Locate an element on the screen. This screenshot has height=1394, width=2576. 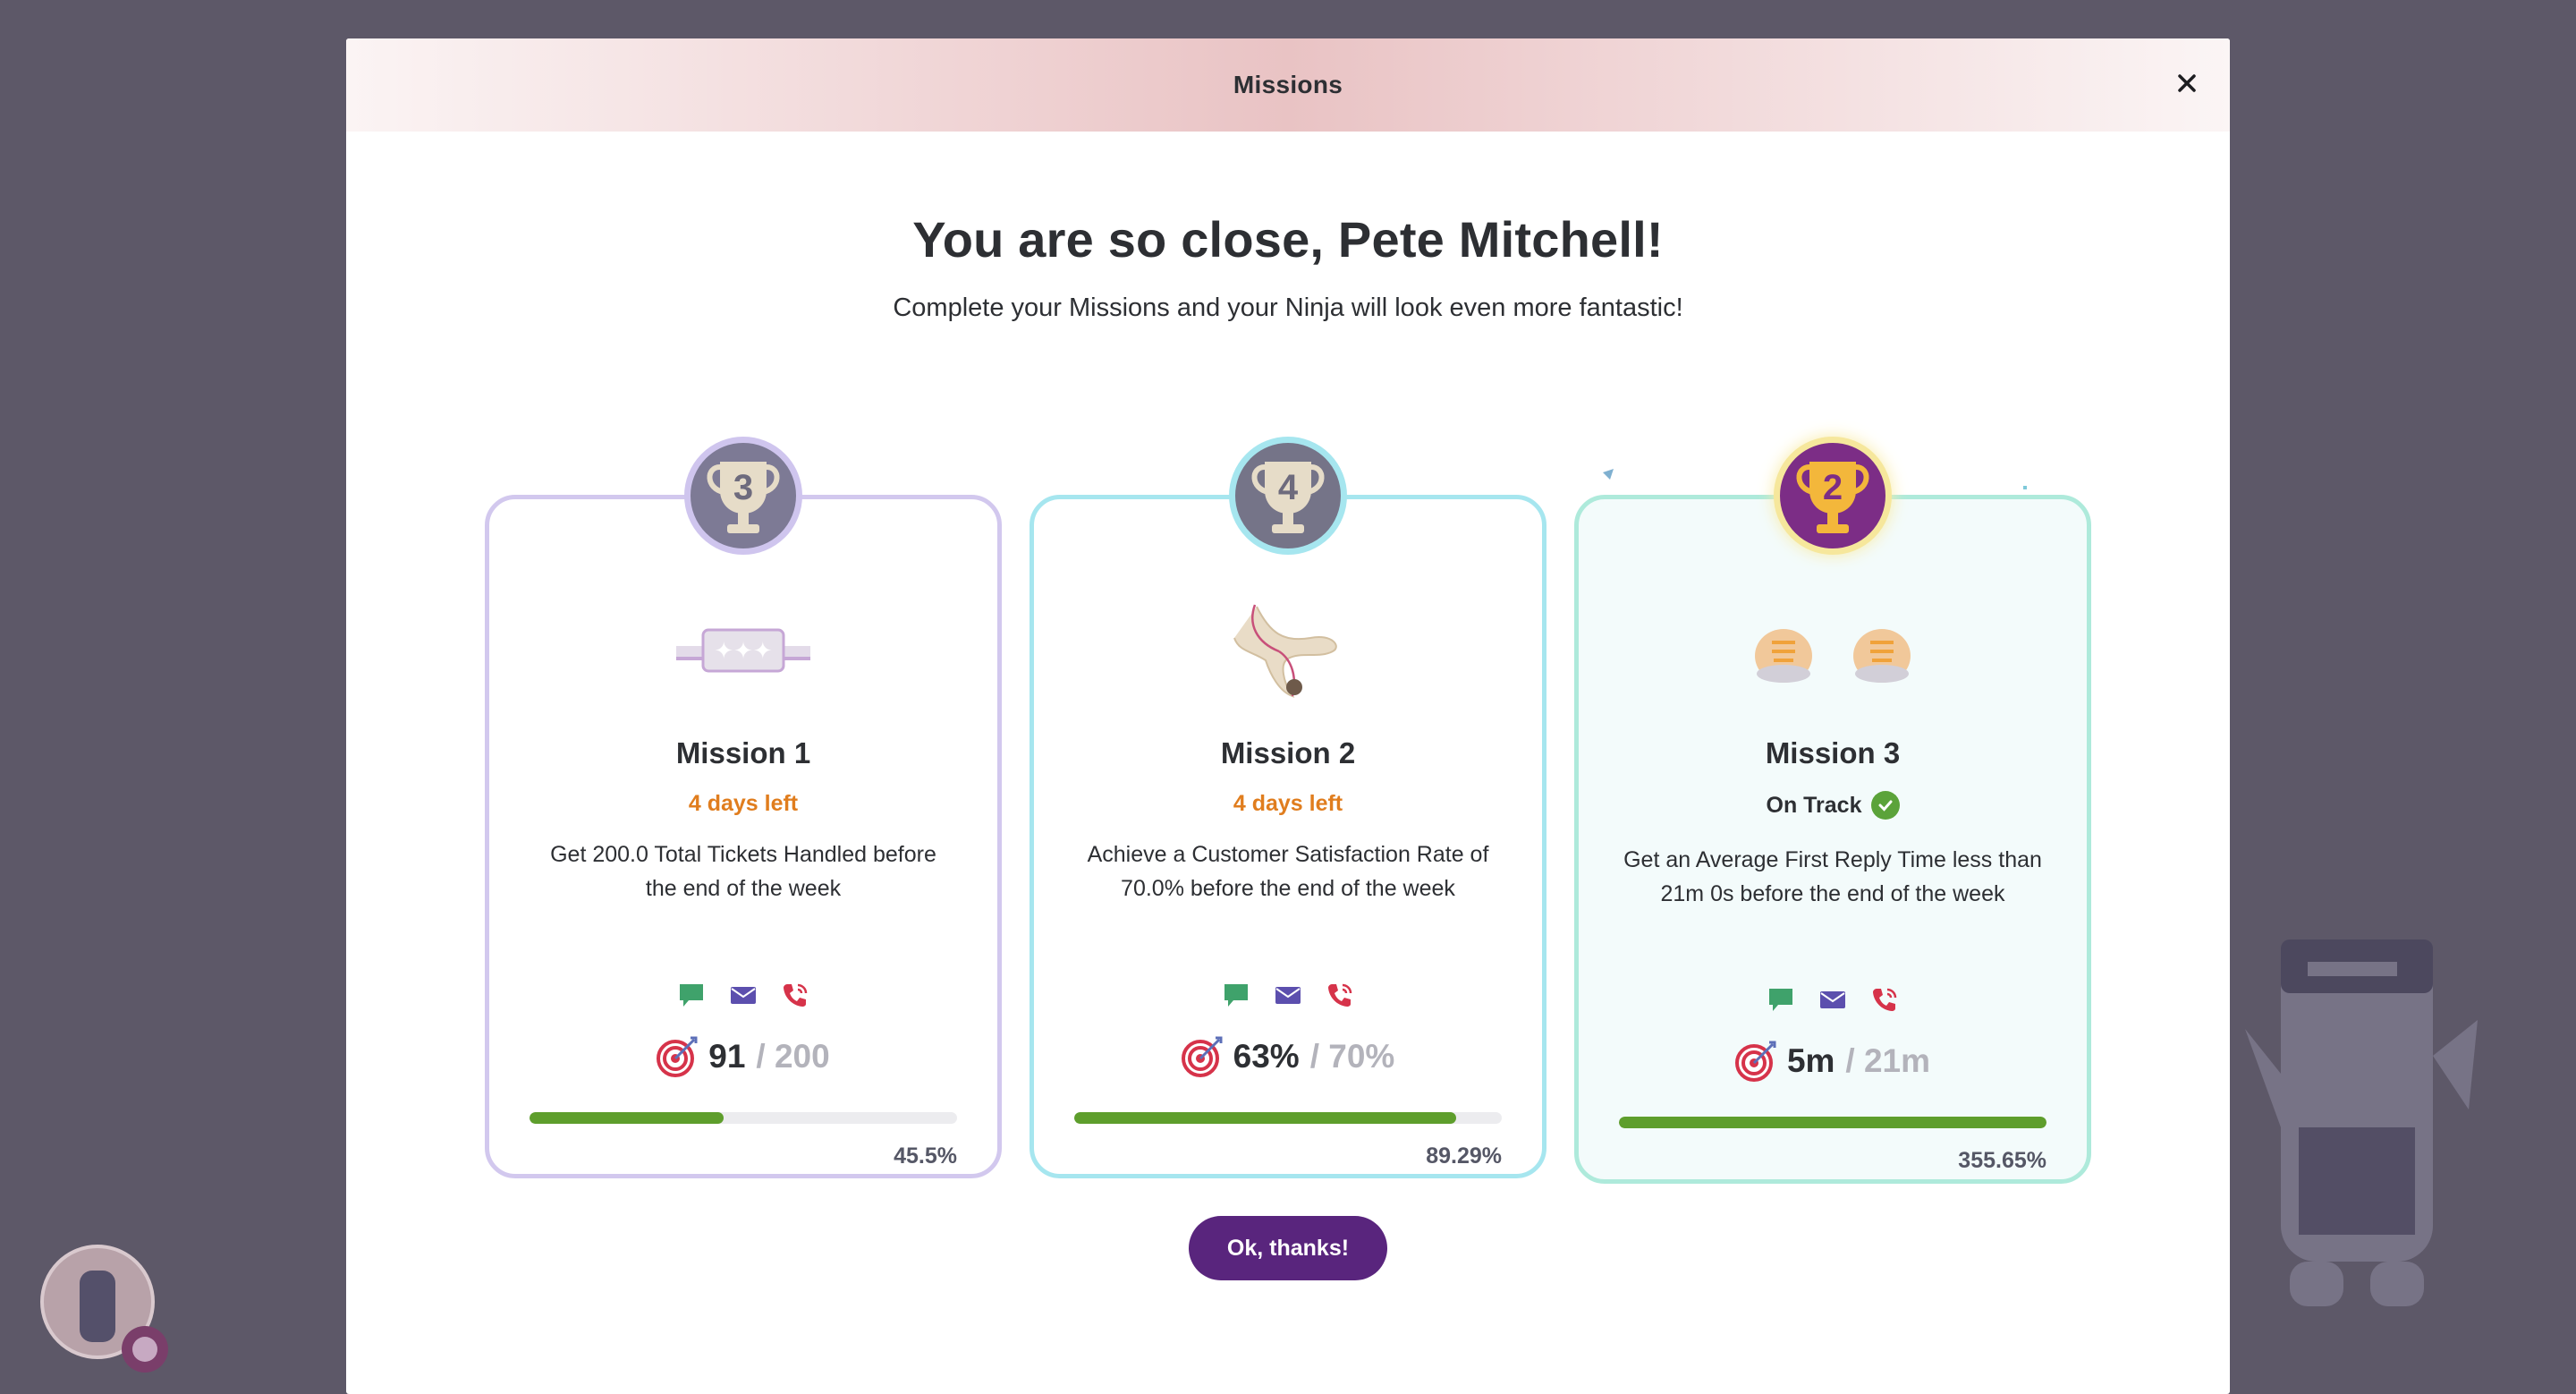
mission-title: Mission 1 is located at coordinates (743, 752).